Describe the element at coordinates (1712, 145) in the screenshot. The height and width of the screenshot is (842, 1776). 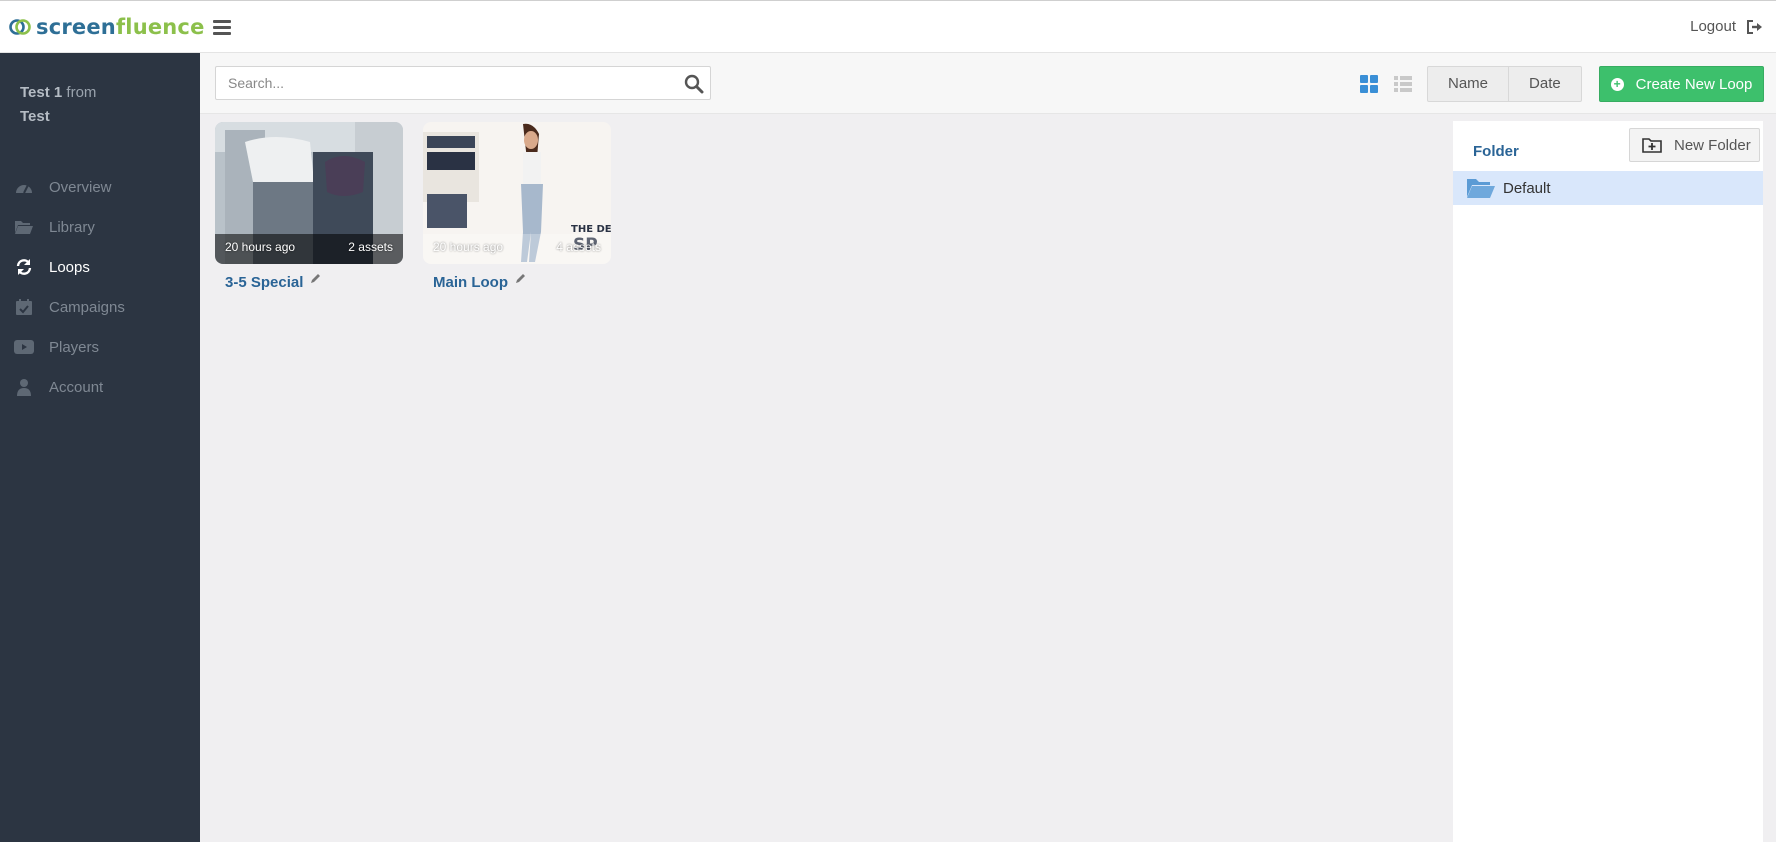
I see `new-folder-label: New Folder` at that location.